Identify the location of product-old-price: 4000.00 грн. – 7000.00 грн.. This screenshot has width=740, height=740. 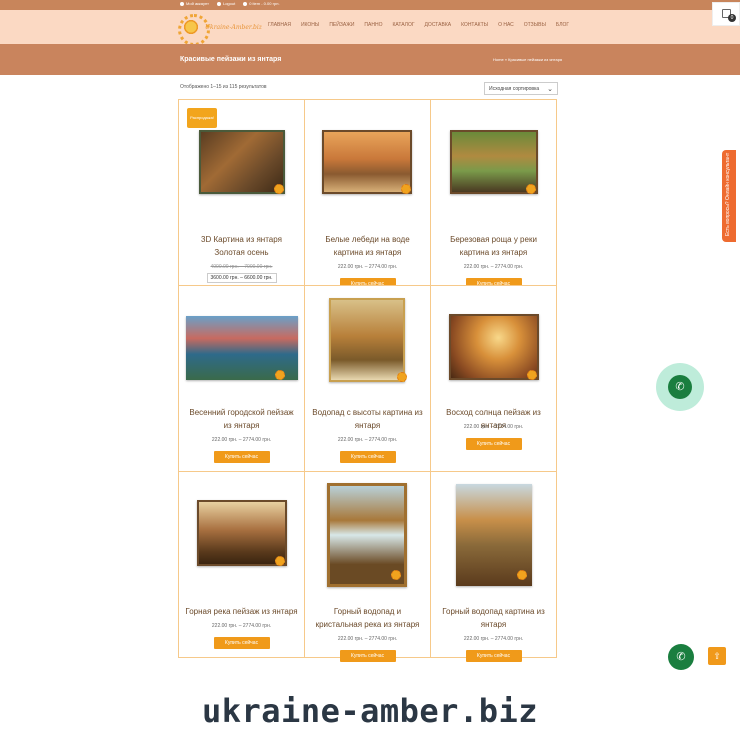
(241, 267).